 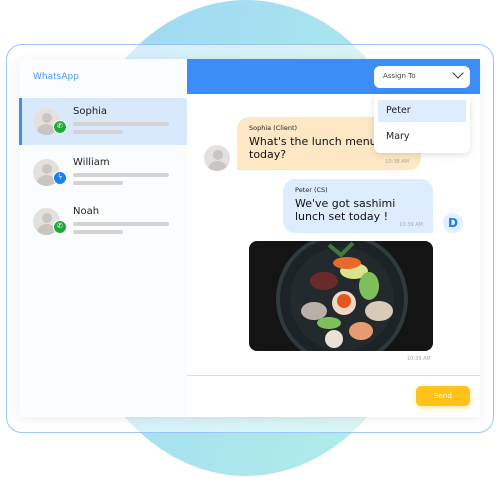 I want to click on contact-name: Noah, so click(x=86, y=211).